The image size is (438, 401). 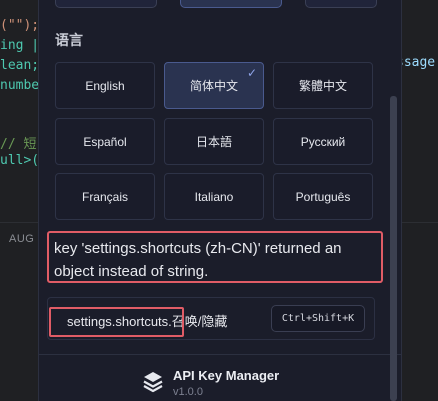 What do you see at coordinates (318, 318) in the screenshot?
I see `shortcut-key-input: Ctrl+Shift+K` at bounding box center [318, 318].